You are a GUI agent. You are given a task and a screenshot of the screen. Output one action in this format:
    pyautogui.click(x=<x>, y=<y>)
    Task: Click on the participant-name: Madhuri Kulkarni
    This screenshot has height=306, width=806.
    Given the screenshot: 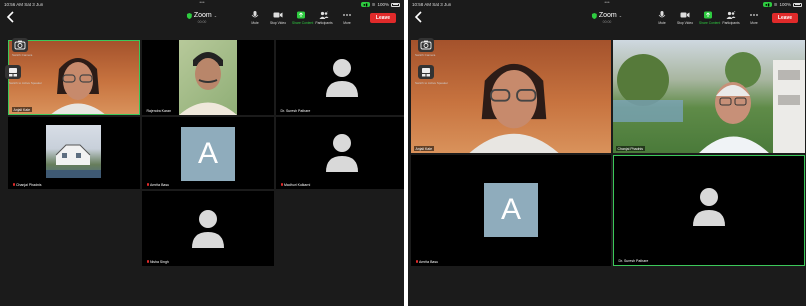 What is the action you would take?
    pyautogui.click(x=297, y=184)
    